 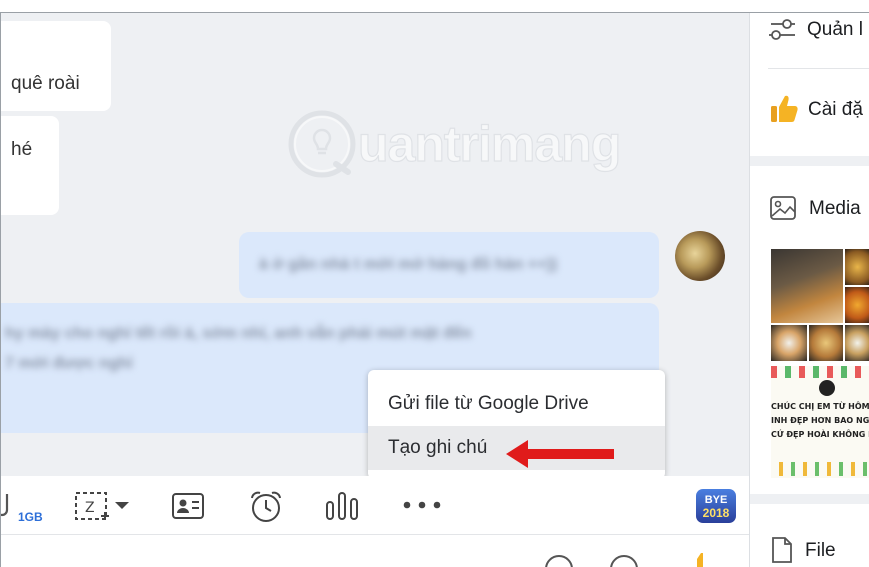 What do you see at coordinates (783, 208) in the screenshot?
I see `image-icon` at bounding box center [783, 208].